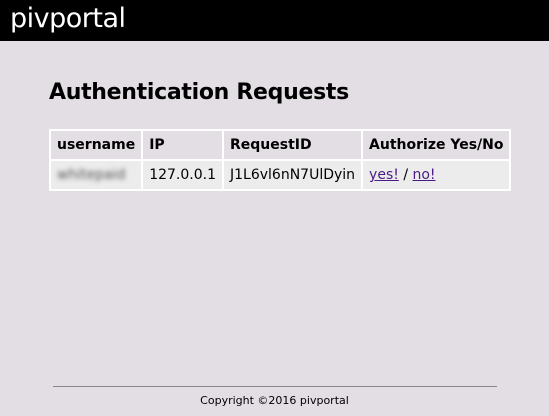  I want to click on cell-request-id: J1L6vl6nN7UlDyin, so click(292, 175).